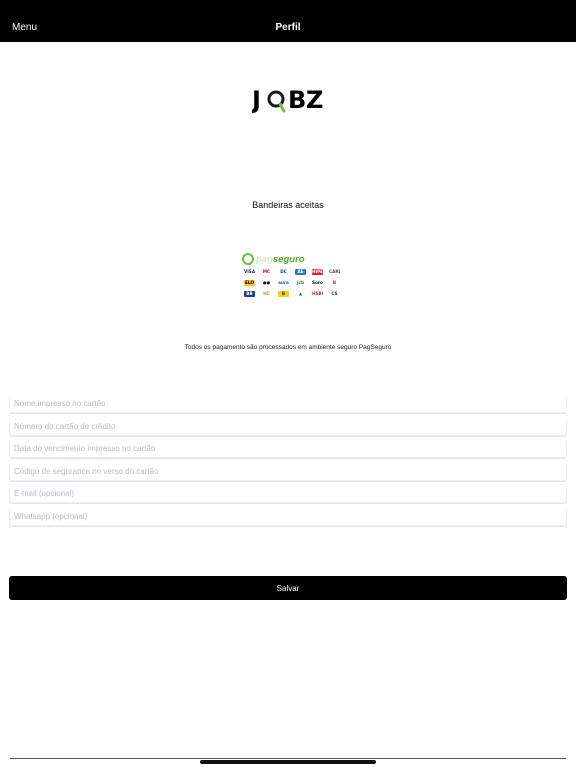 Image resolution: width=576 pixels, height=768 pixels. What do you see at coordinates (248, 259) in the screenshot?
I see `pagseguro-icon` at bounding box center [248, 259].